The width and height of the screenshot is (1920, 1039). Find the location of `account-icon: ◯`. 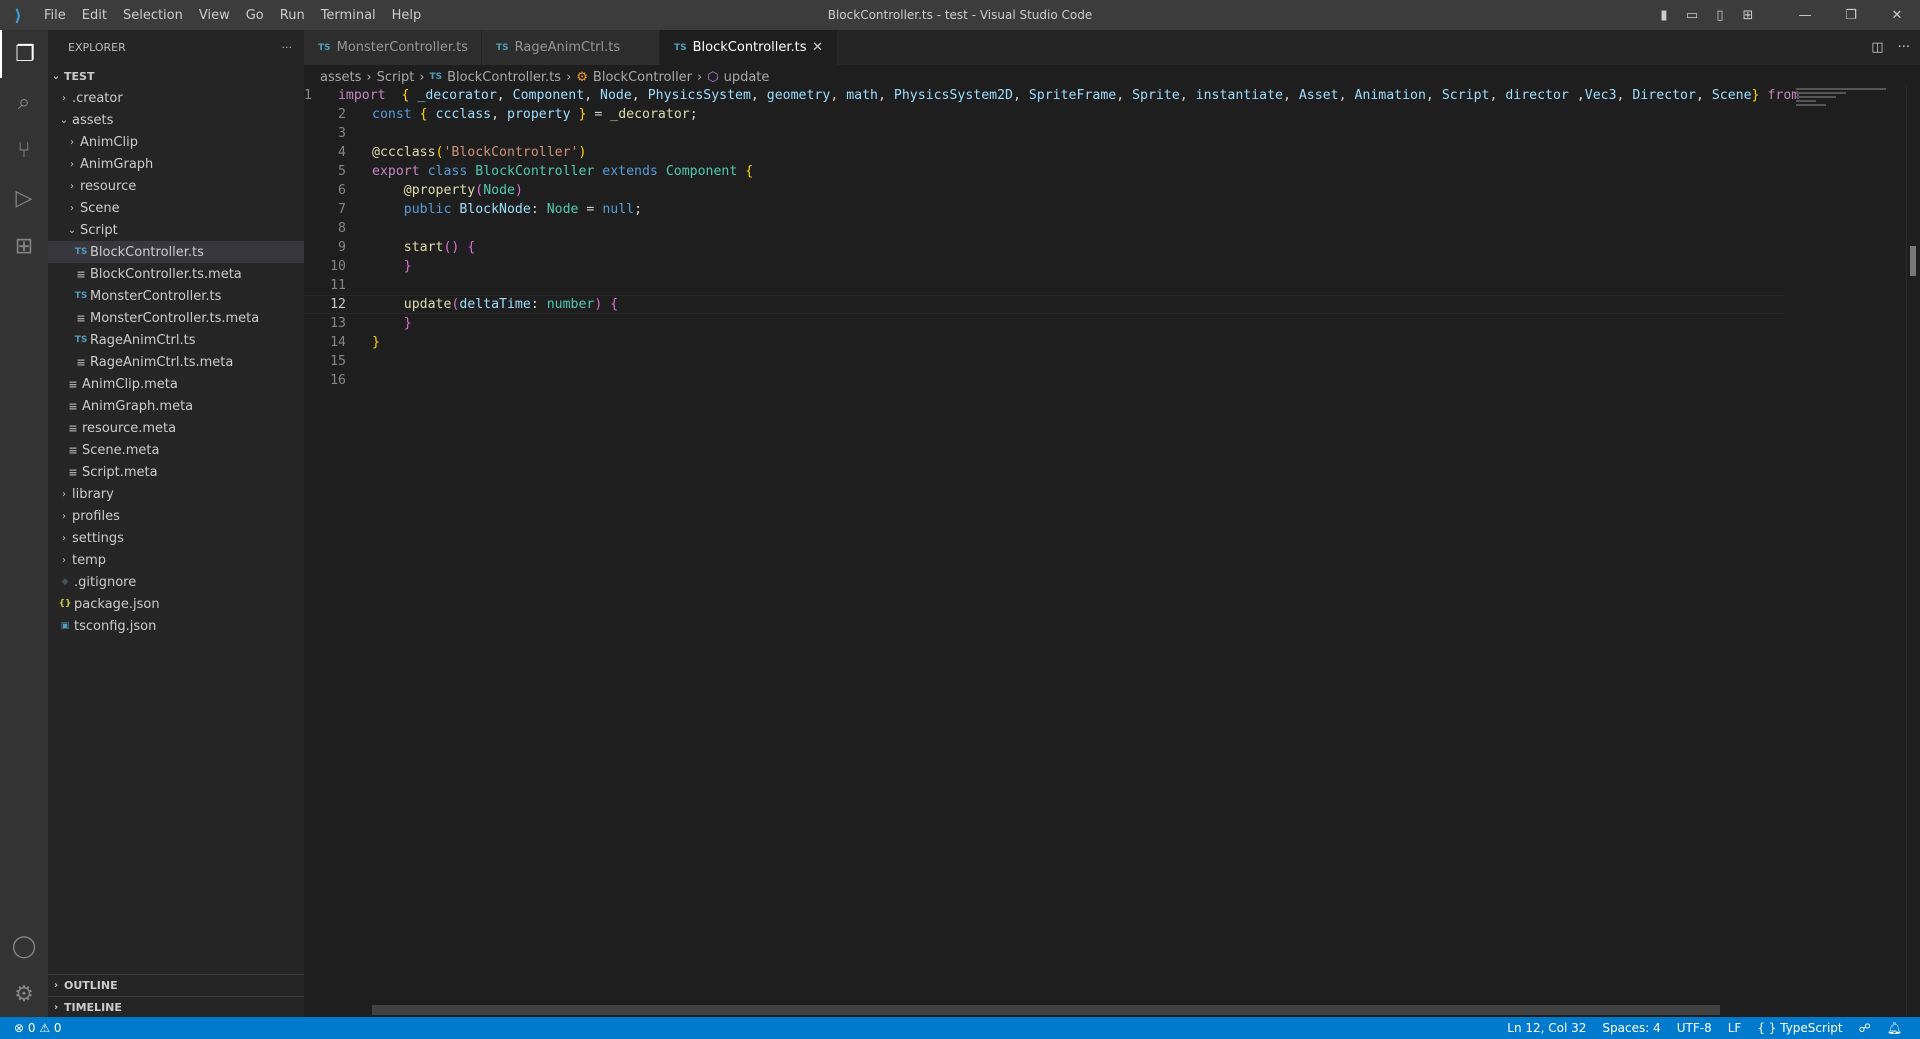

account-icon: ◯ is located at coordinates (24, 946).